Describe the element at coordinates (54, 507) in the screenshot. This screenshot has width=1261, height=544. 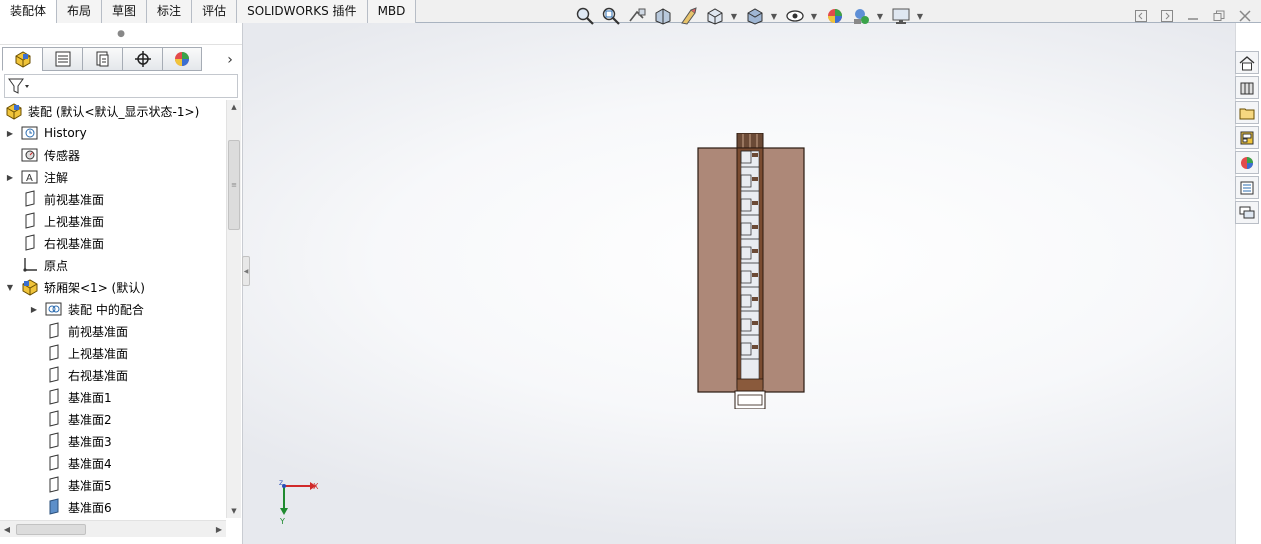
I see `plane-filled-icon` at that location.